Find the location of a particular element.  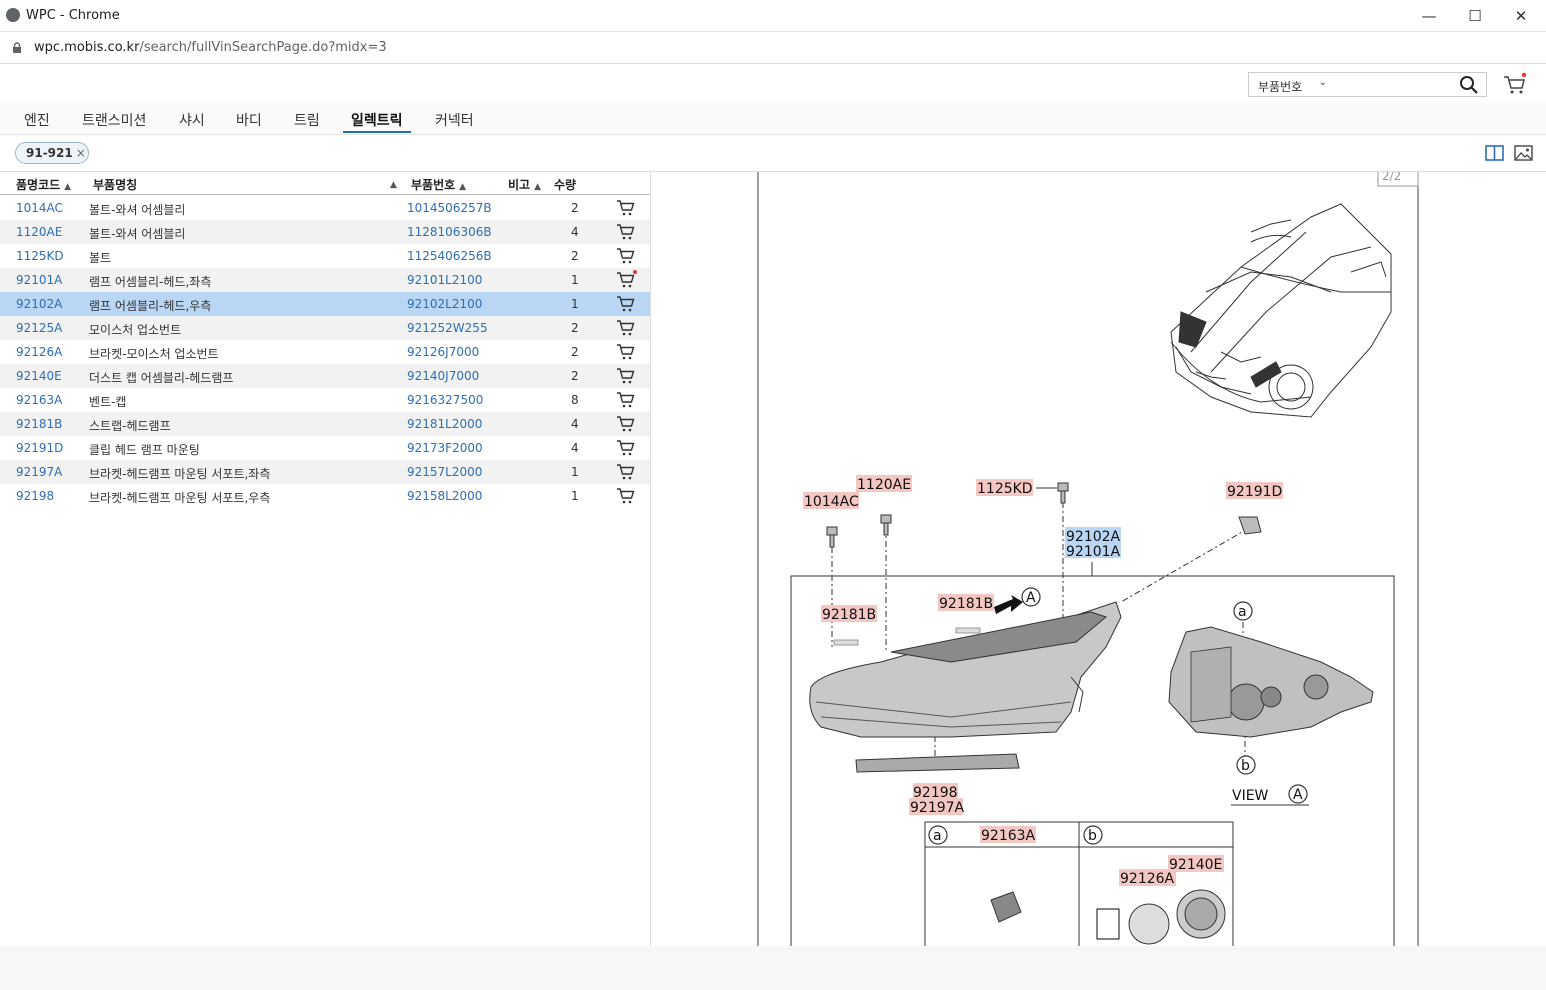

part-name: 브라켓-헤드램프 마운팅 서포트,우측 is located at coordinates (180, 498).